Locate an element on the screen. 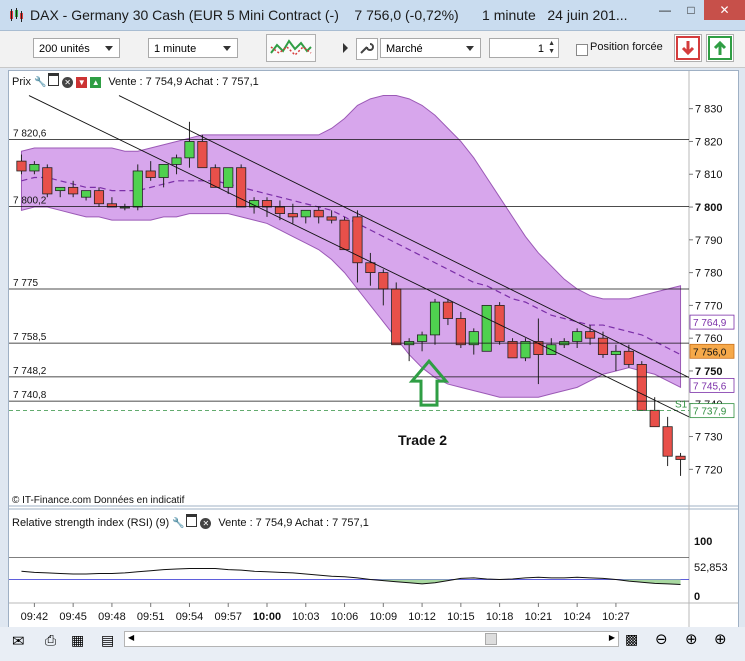 This screenshot has height=661, width=745. rsi-panel-label: Relative strength index (RSI) (9) is located at coordinates (91, 523).